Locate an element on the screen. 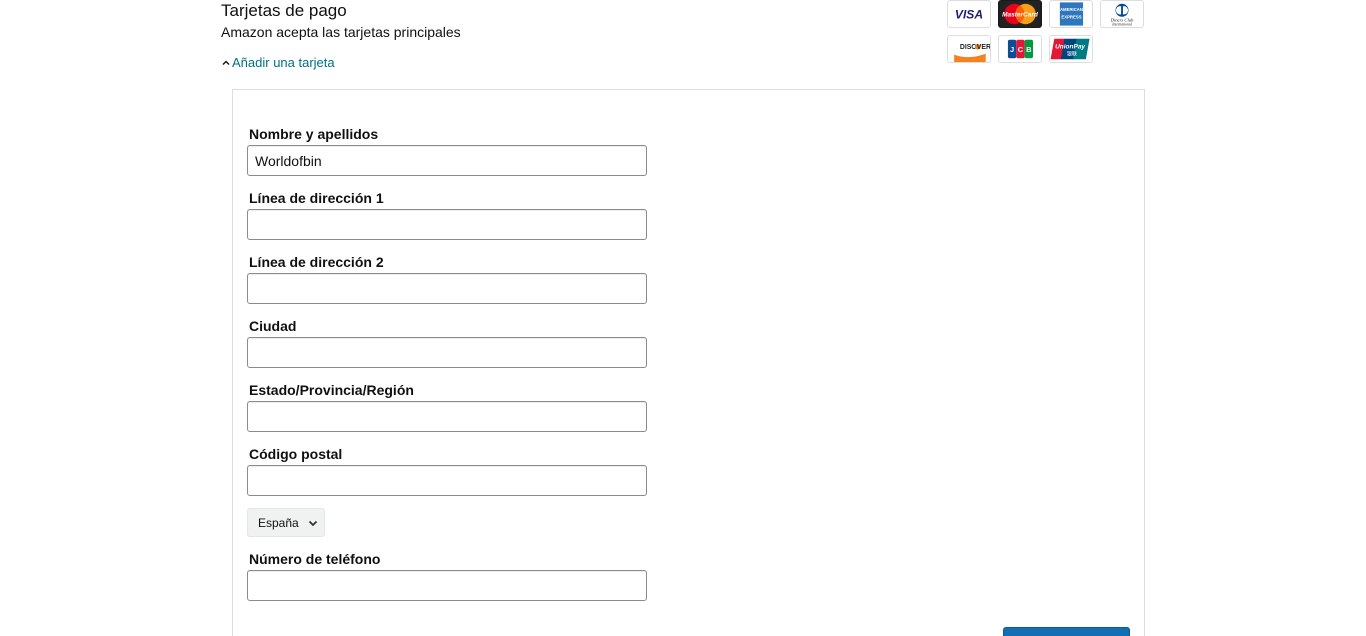 The height and width of the screenshot is (636, 1366). svg-text: UnionPay is located at coordinates (1070, 47).